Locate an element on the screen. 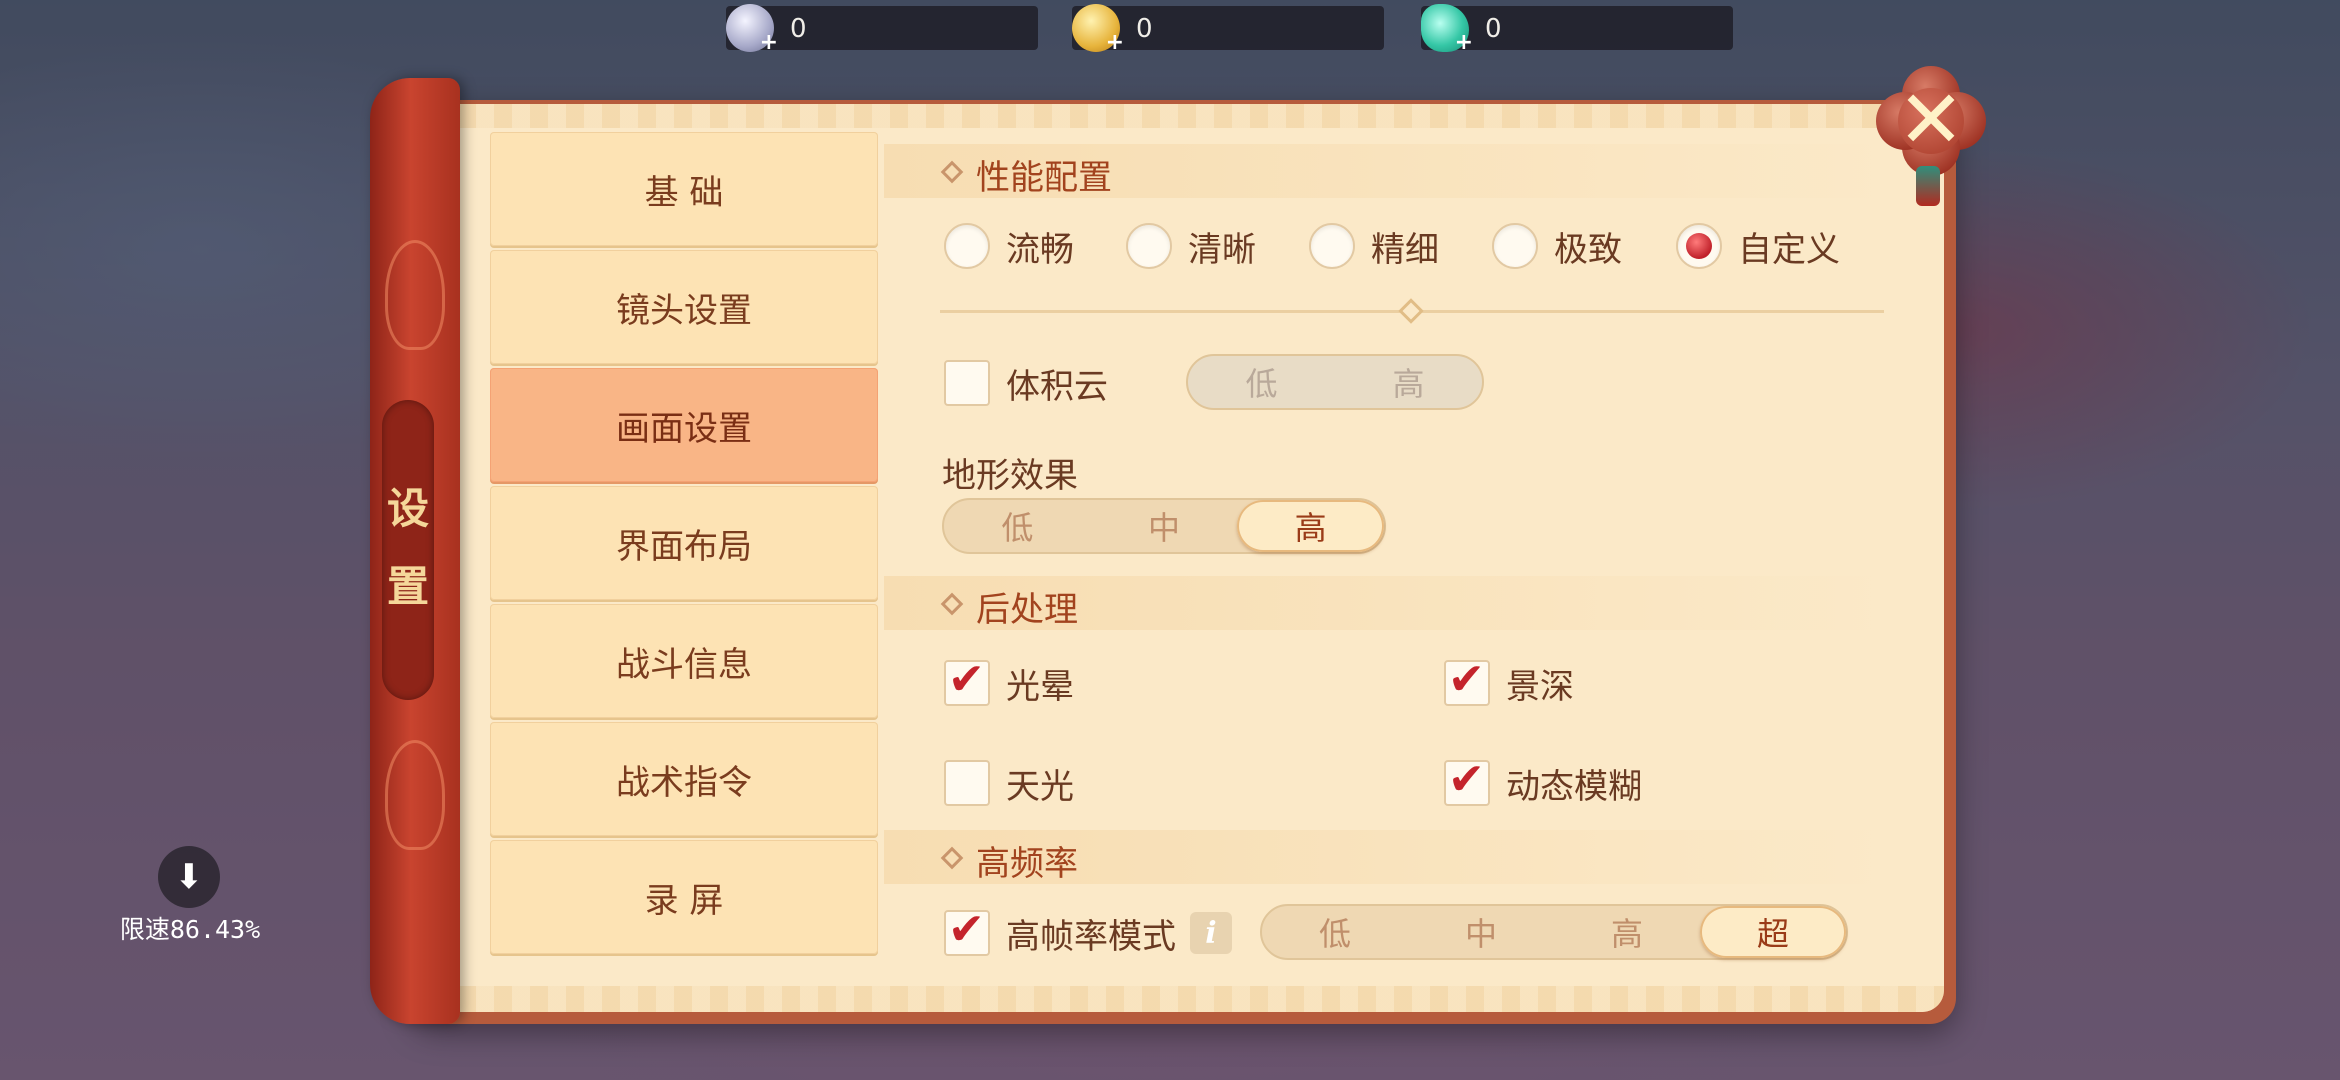  radio-label: 自定义 is located at coordinates (1789, 249).